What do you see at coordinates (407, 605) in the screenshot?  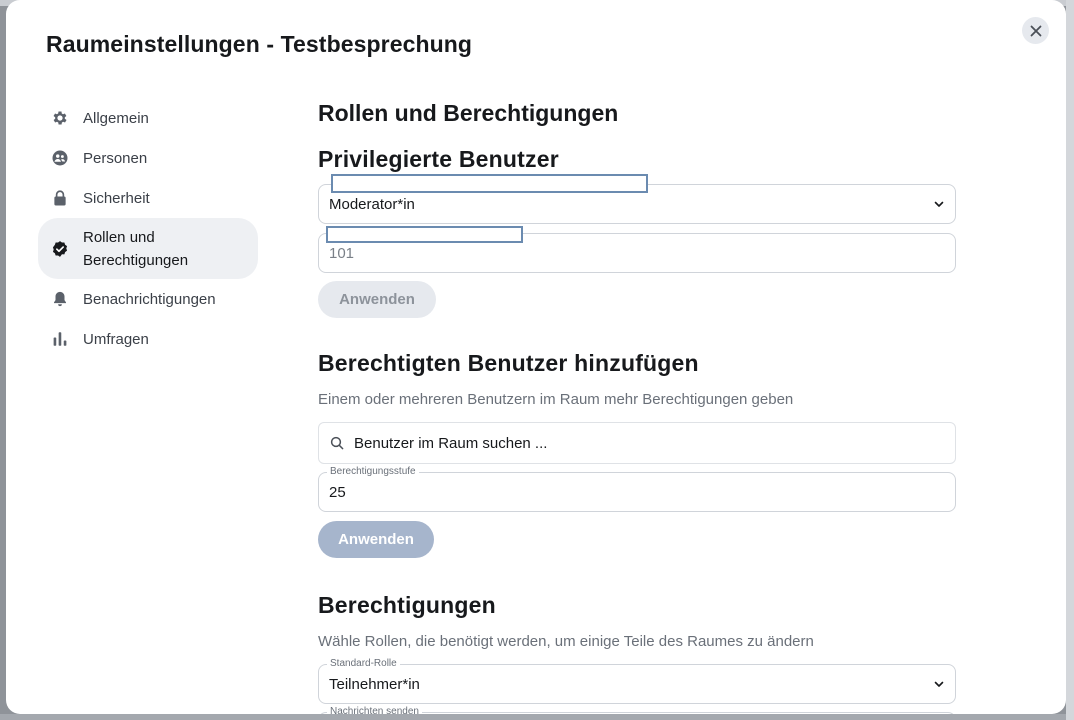 I see `permissions-heading: Berechtigungen` at bounding box center [407, 605].